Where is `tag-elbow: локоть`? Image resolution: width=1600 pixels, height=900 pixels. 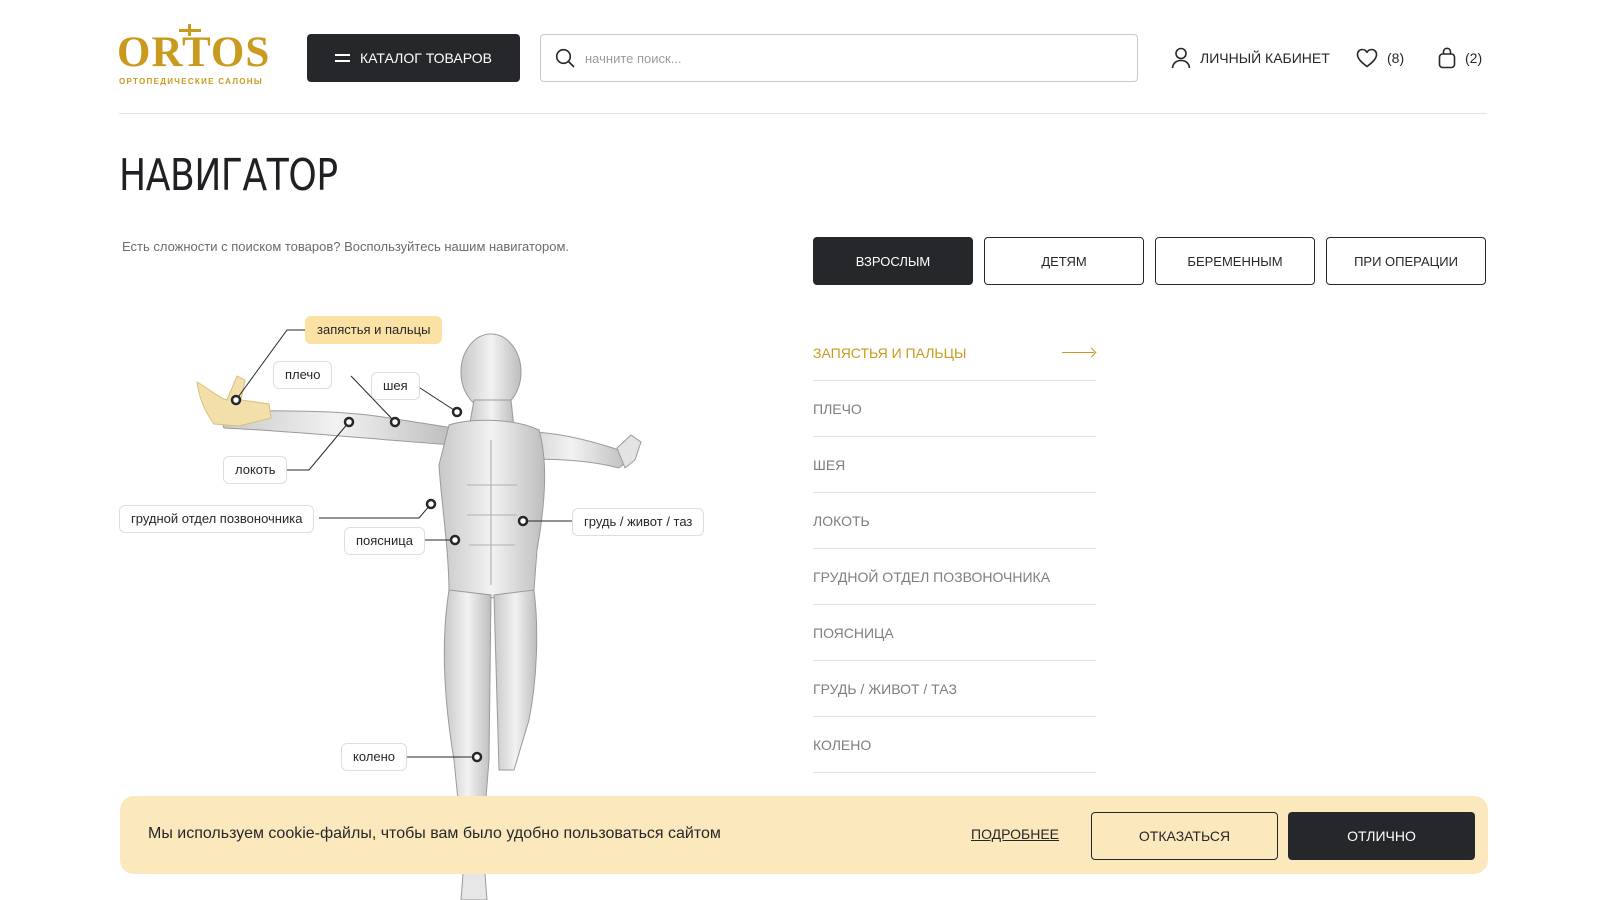 tag-elbow: локоть is located at coordinates (255, 470).